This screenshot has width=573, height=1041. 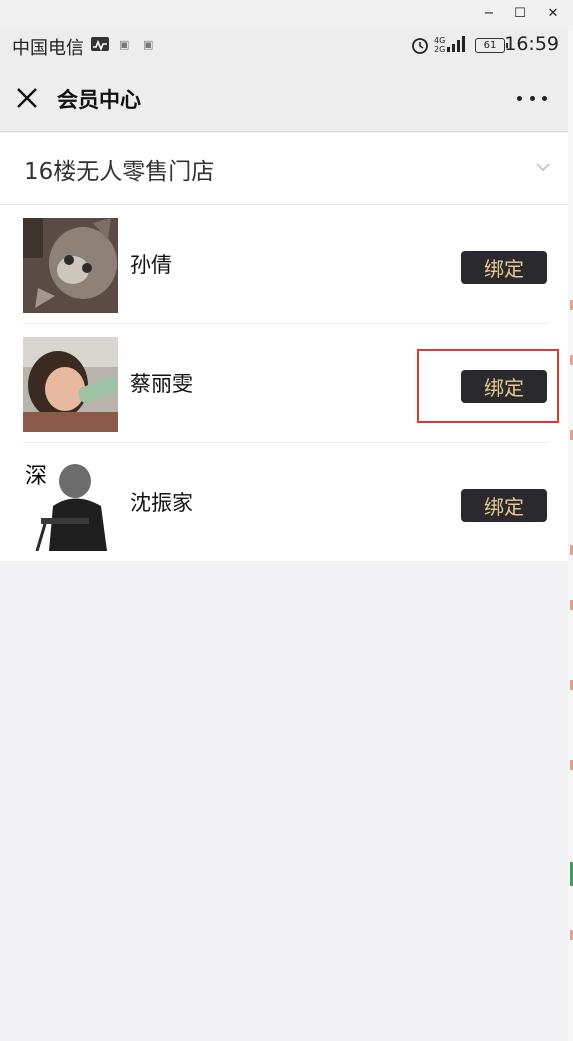 I want to click on close-window-button: ✕, so click(x=553, y=13).